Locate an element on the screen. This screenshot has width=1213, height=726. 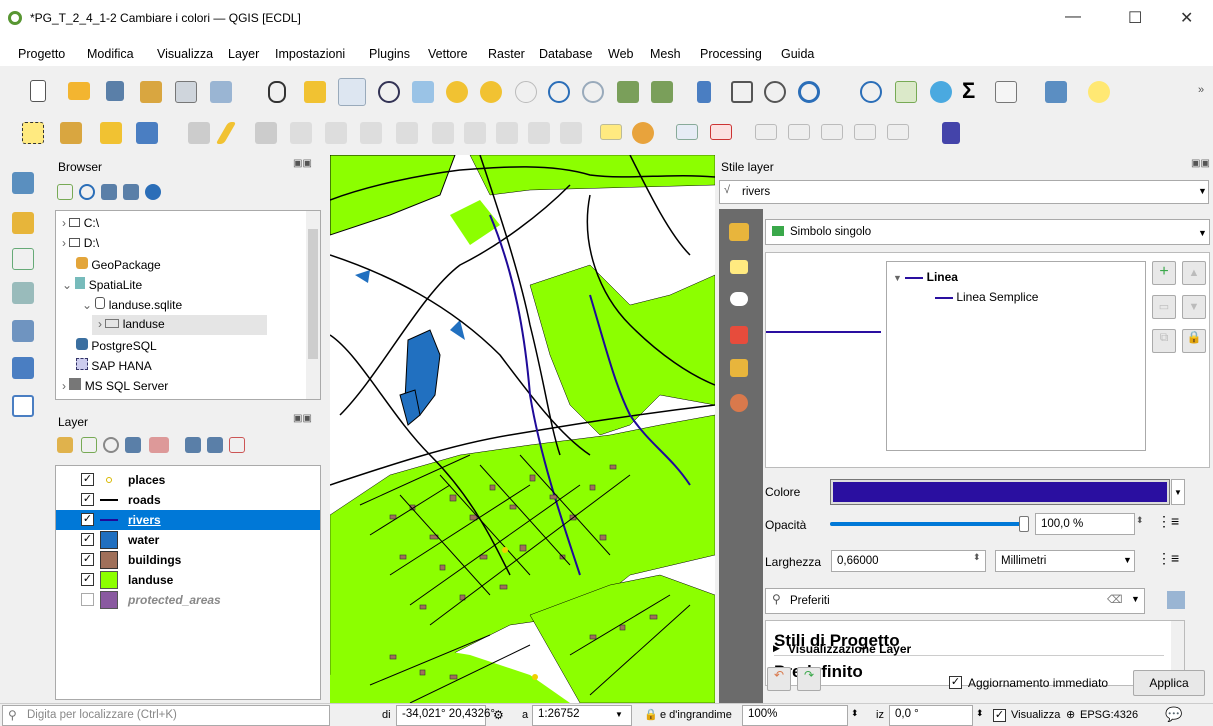
show-hide-labels-icon is located at coordinates (766, 132).